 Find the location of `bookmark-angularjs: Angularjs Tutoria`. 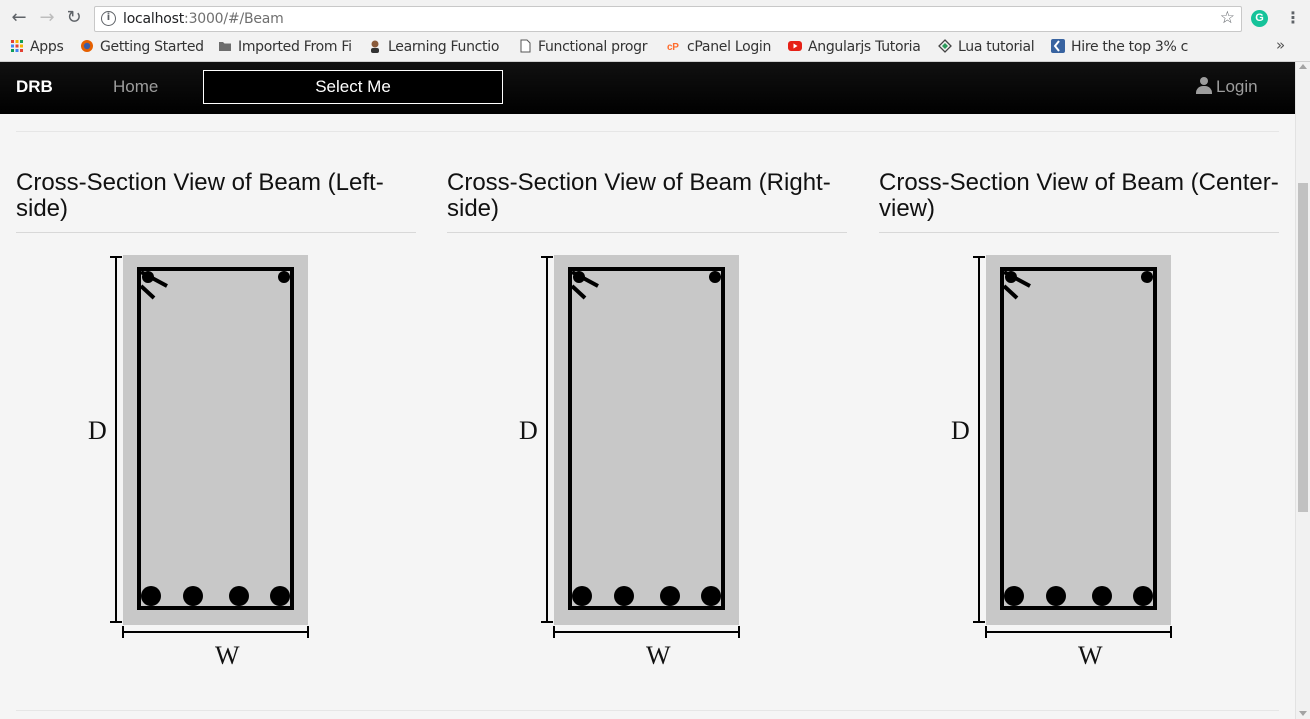

bookmark-angularjs: Angularjs Tutoria is located at coordinates (858, 48).